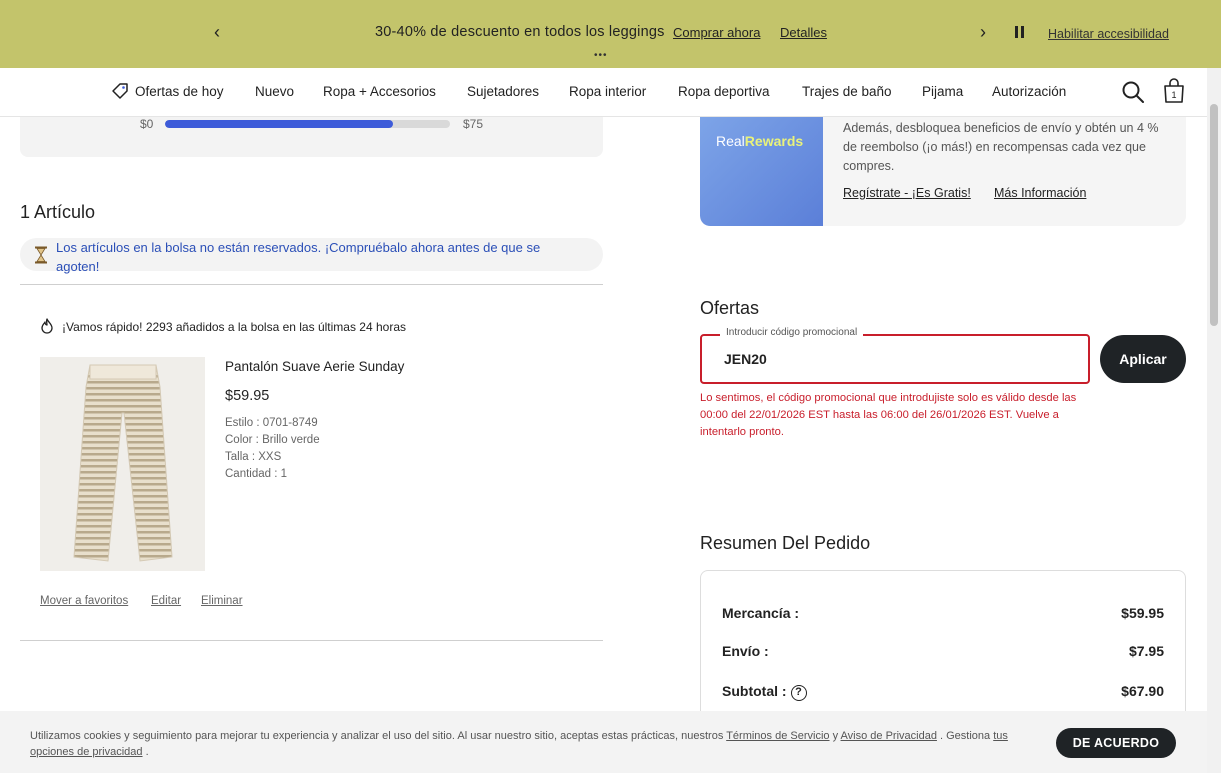  Describe the element at coordinates (1173, 95) in the screenshot. I see `bag-count: 1` at that location.